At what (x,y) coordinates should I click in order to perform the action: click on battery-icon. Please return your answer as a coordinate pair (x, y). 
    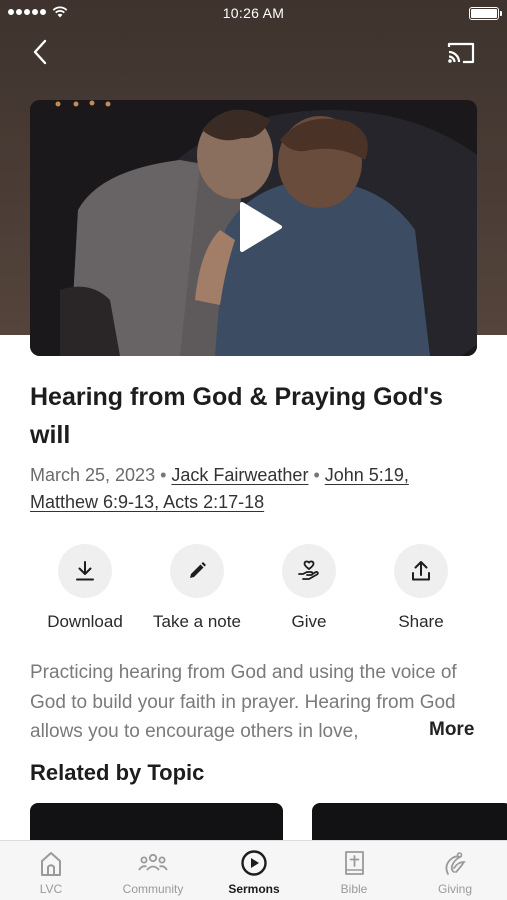
    Looking at the image, I should click on (485, 13).